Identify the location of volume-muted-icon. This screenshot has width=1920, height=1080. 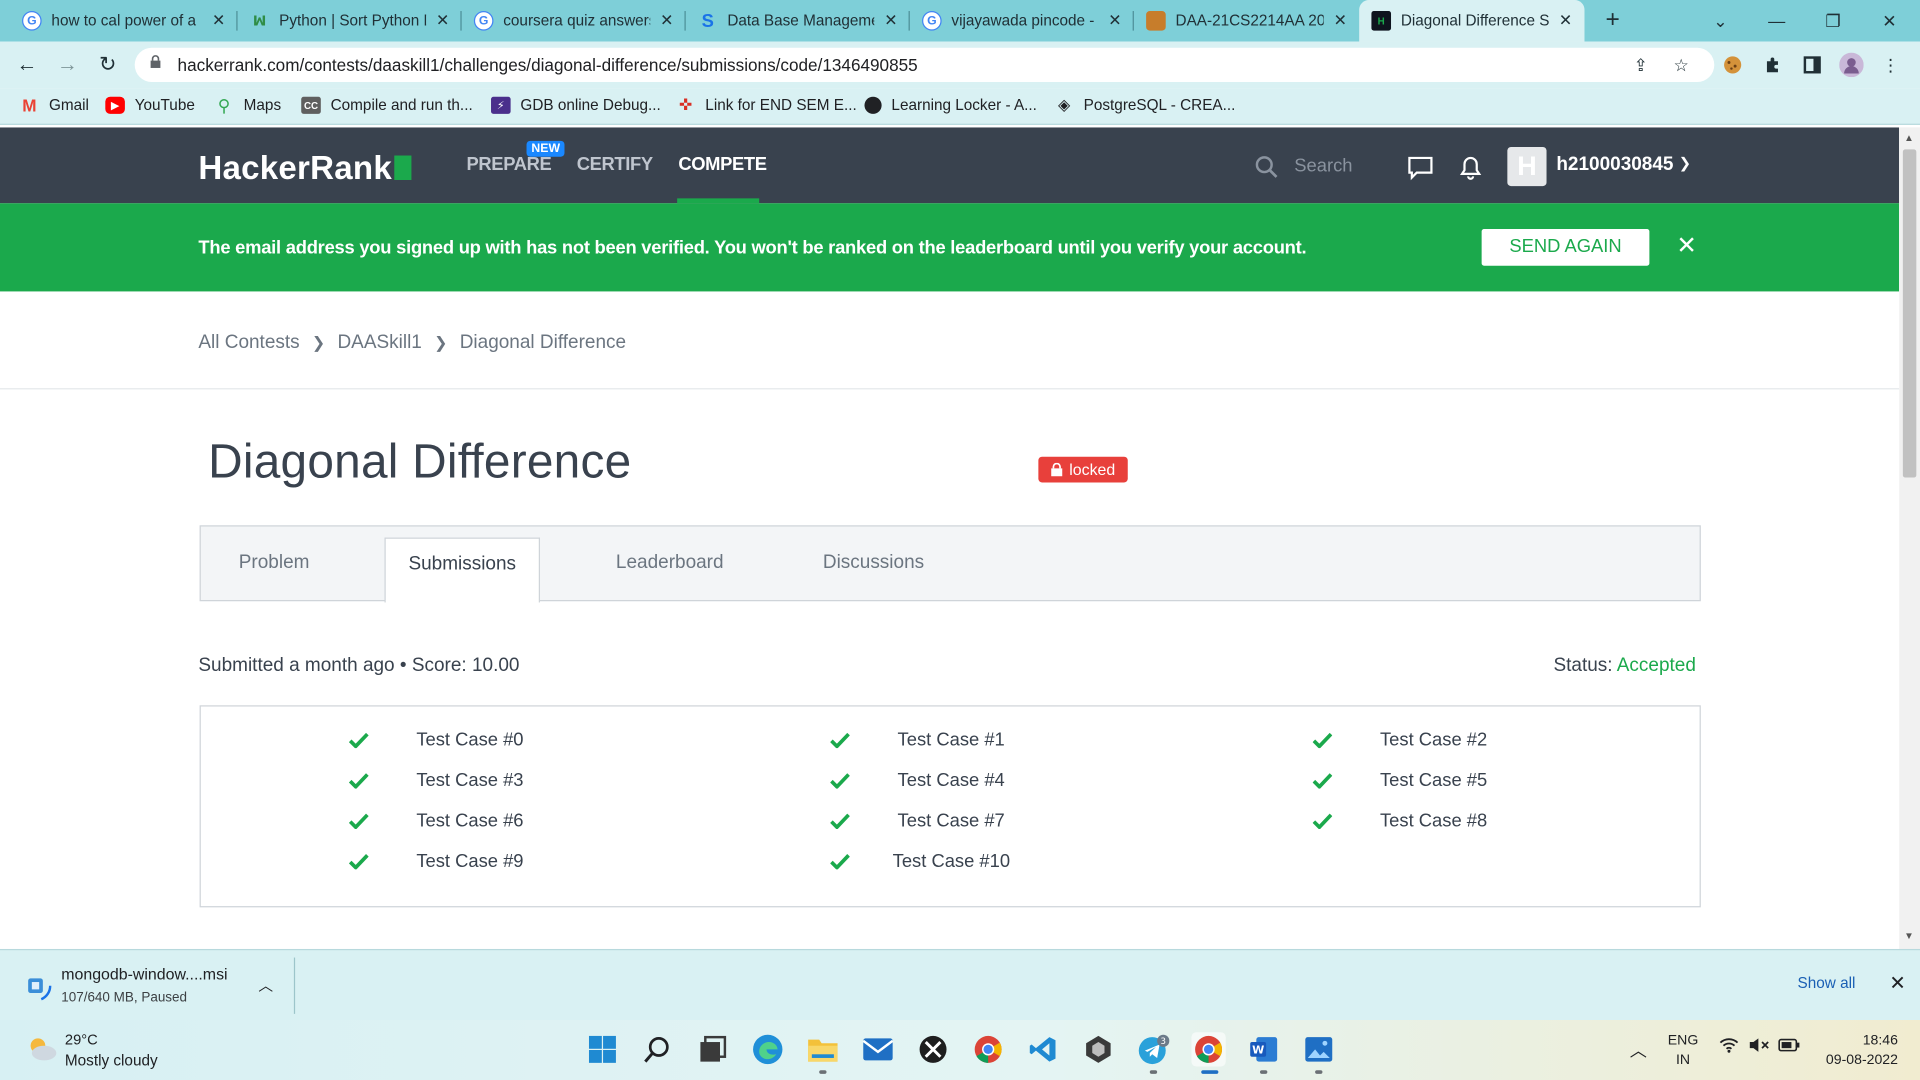
(1760, 1047).